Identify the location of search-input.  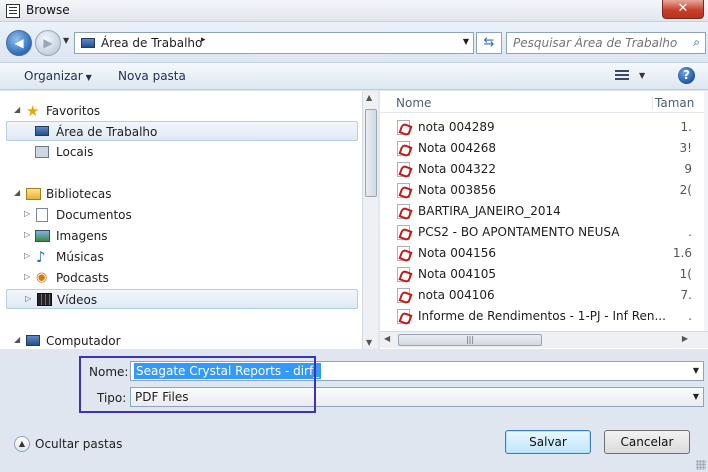
(596, 43).